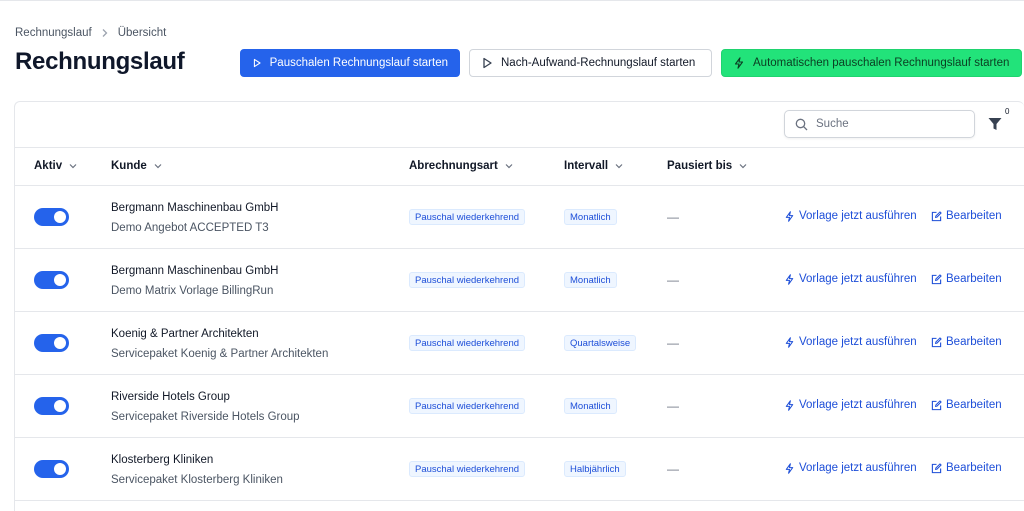 This screenshot has width=1024, height=511. Describe the element at coordinates (600, 343) in the screenshot. I see `interval-badge: Quartalsweise` at that location.